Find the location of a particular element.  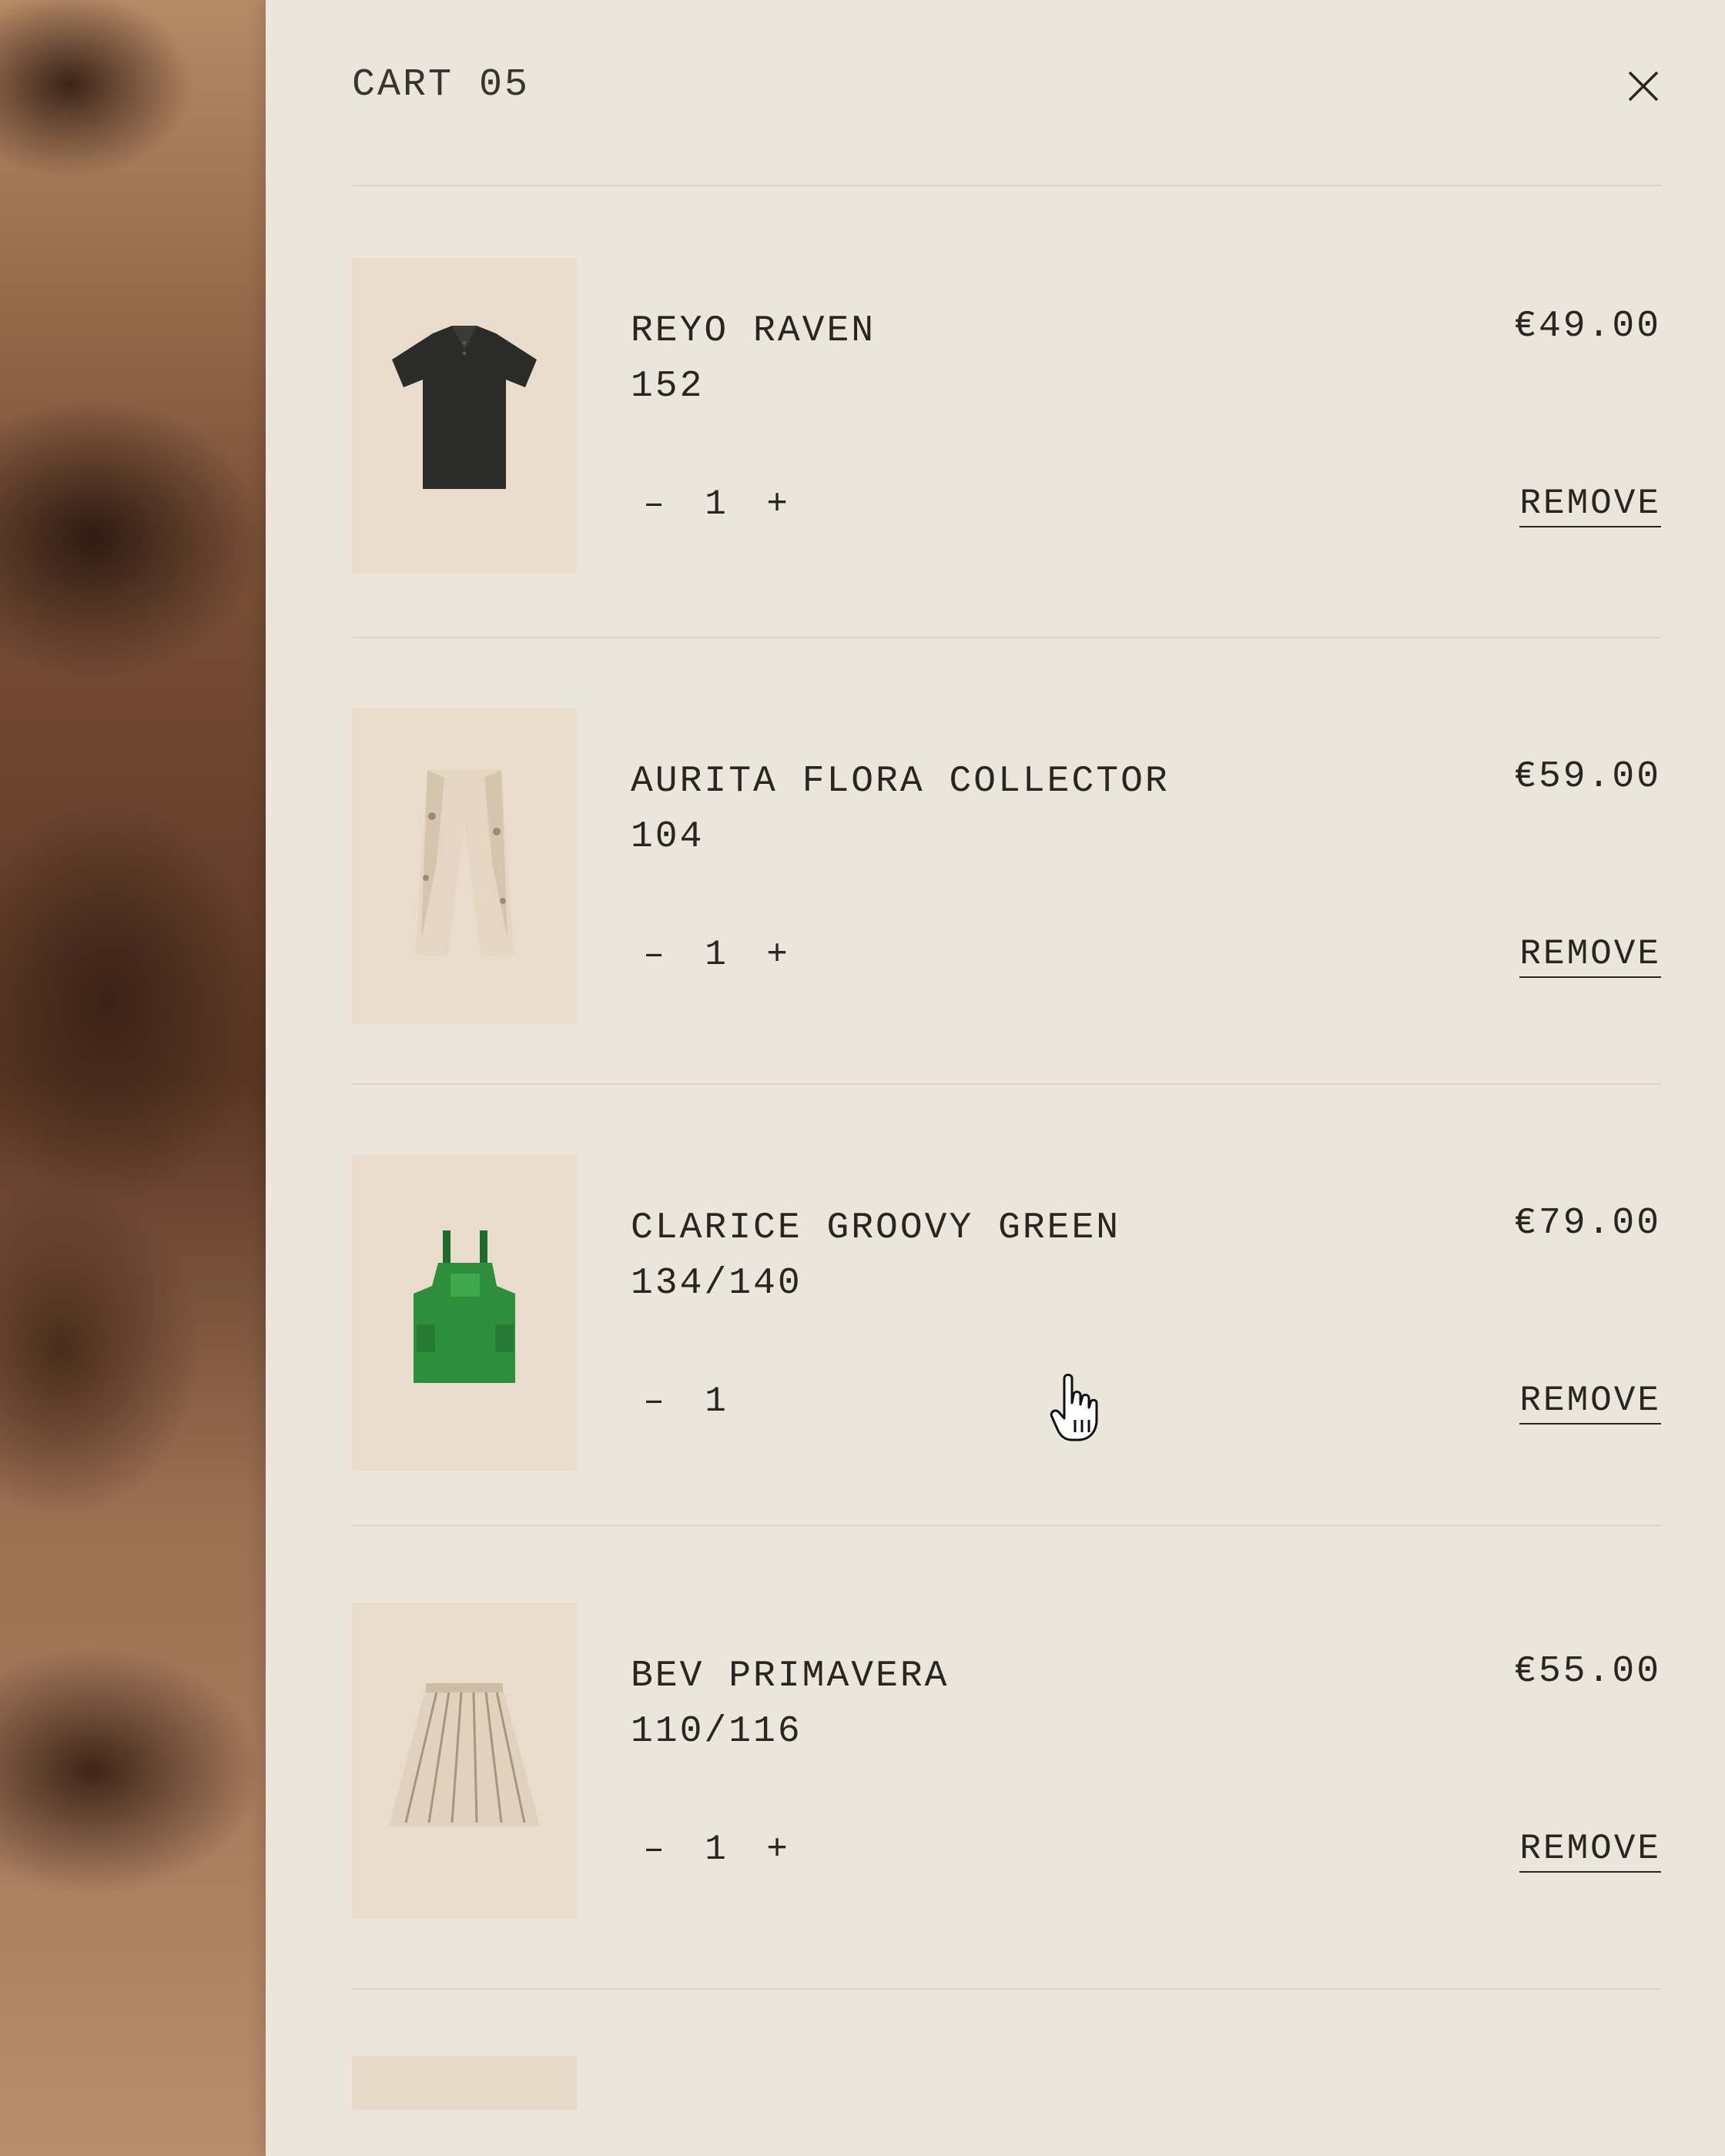

product-image-polo is located at coordinates (464, 416).